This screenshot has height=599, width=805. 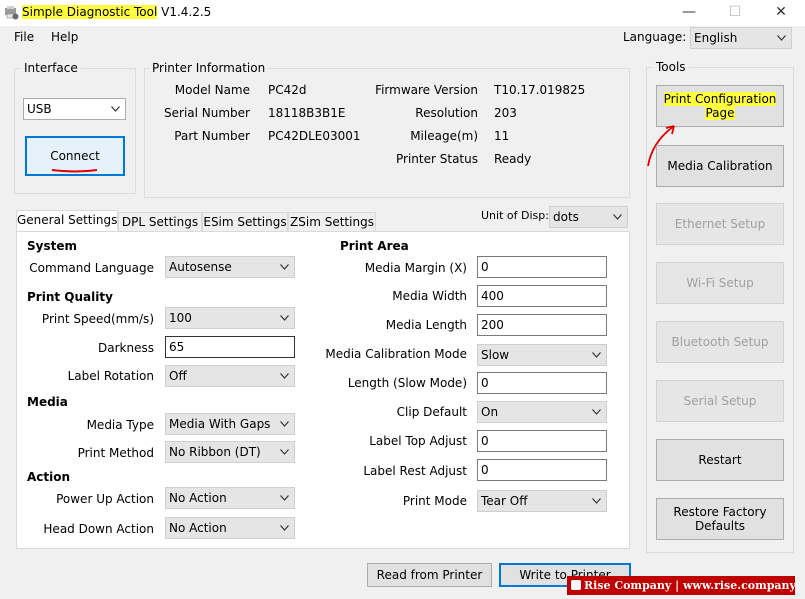 What do you see at coordinates (502, 136) in the screenshot?
I see `mileage-value: 11` at bounding box center [502, 136].